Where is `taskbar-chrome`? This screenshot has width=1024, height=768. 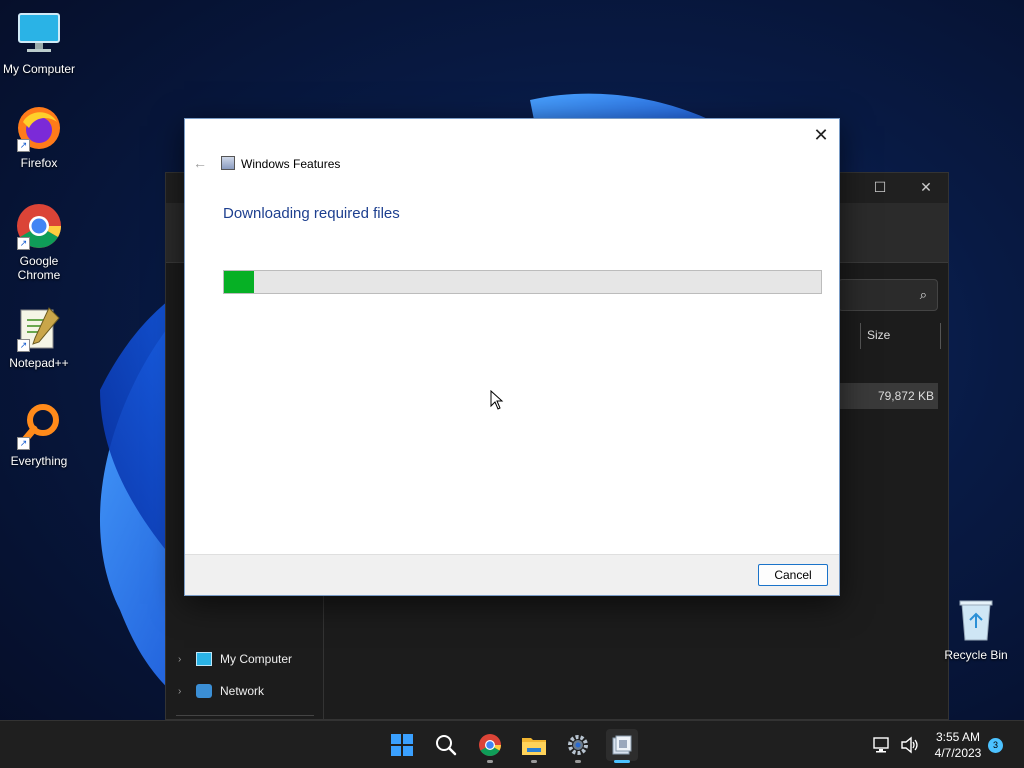 taskbar-chrome is located at coordinates (490, 746).